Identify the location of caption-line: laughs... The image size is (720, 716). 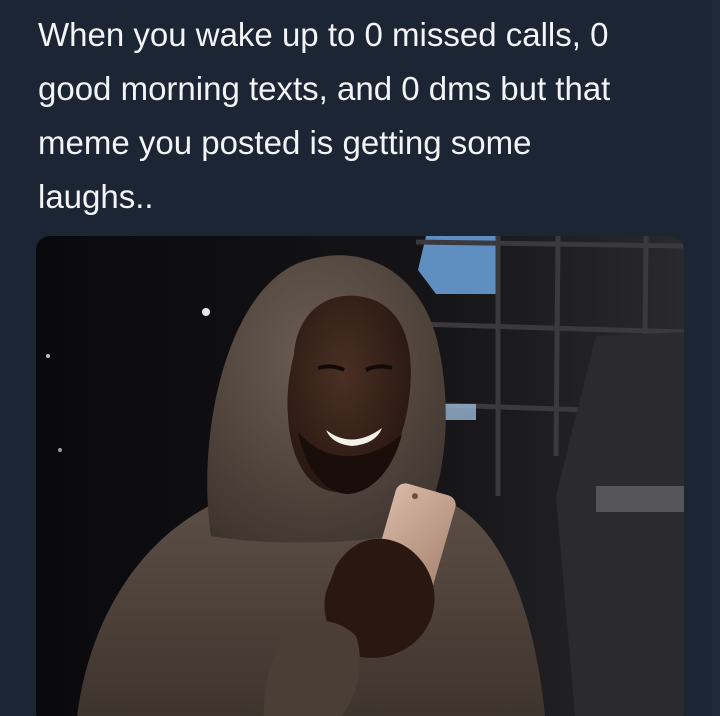
(96, 196).